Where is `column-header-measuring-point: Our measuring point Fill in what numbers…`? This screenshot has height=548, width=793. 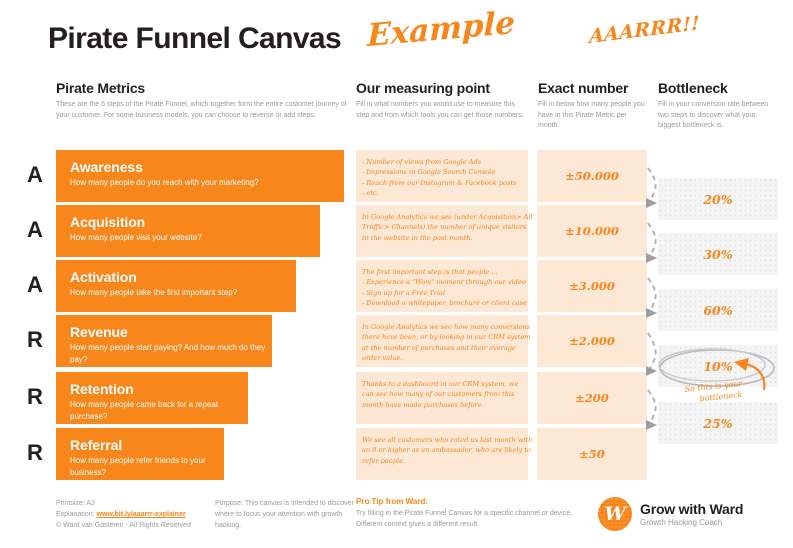
column-header-measuring-point: Our measuring point Fill in what numbers… is located at coordinates (442, 100).